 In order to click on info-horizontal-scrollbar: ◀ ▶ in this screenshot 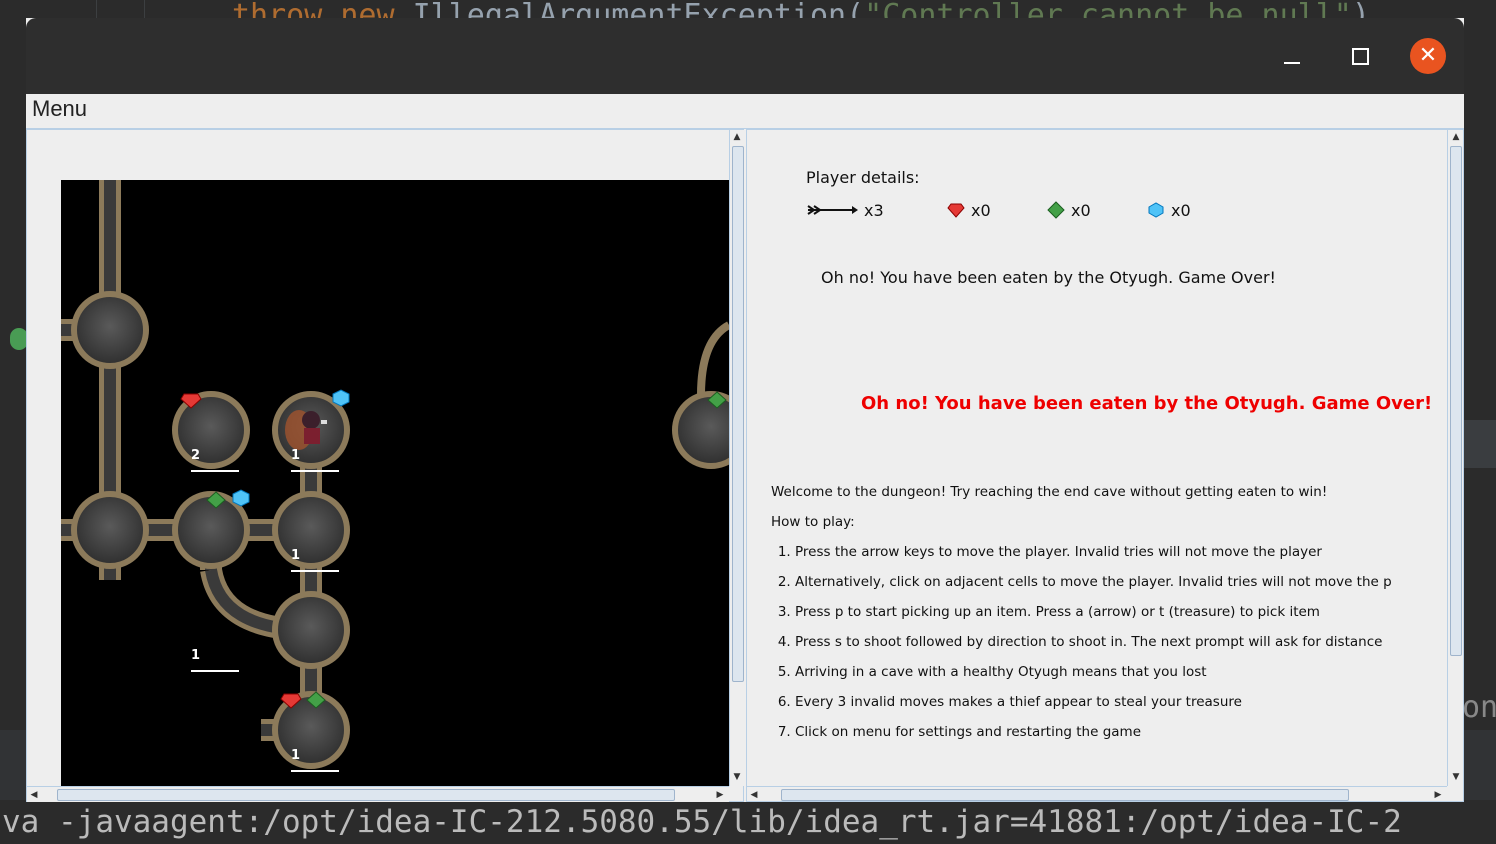, I will do `click(1097, 793)`.